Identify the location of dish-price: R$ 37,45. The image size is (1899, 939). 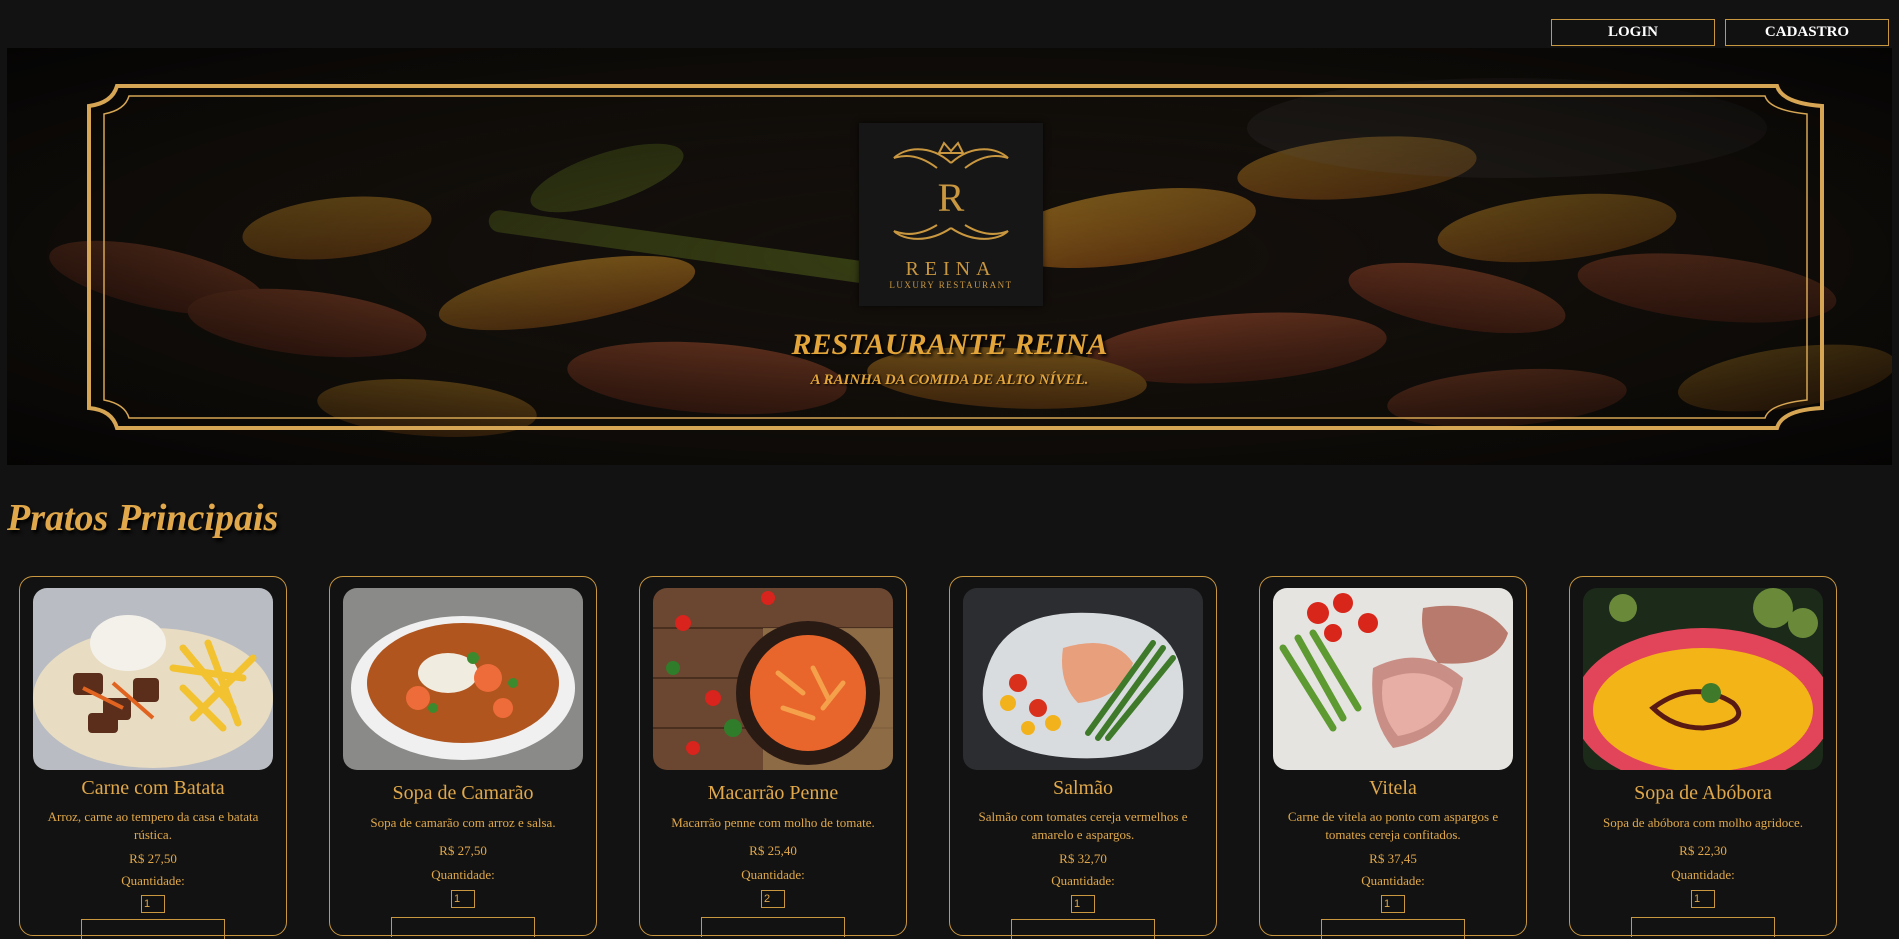
(1393, 858).